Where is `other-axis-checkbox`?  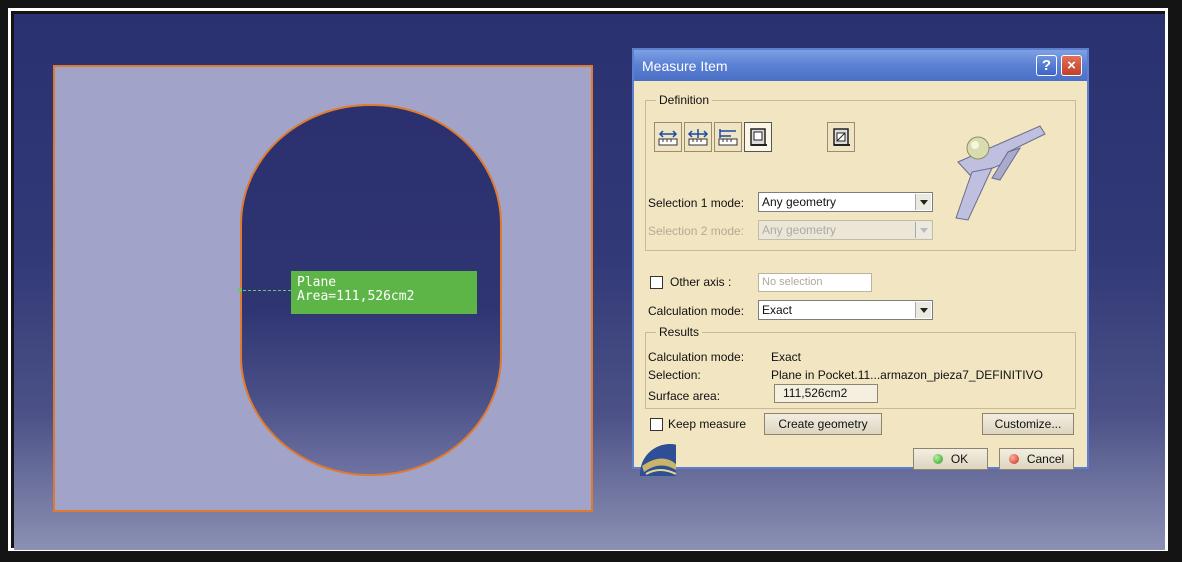
other-axis-checkbox is located at coordinates (656, 282).